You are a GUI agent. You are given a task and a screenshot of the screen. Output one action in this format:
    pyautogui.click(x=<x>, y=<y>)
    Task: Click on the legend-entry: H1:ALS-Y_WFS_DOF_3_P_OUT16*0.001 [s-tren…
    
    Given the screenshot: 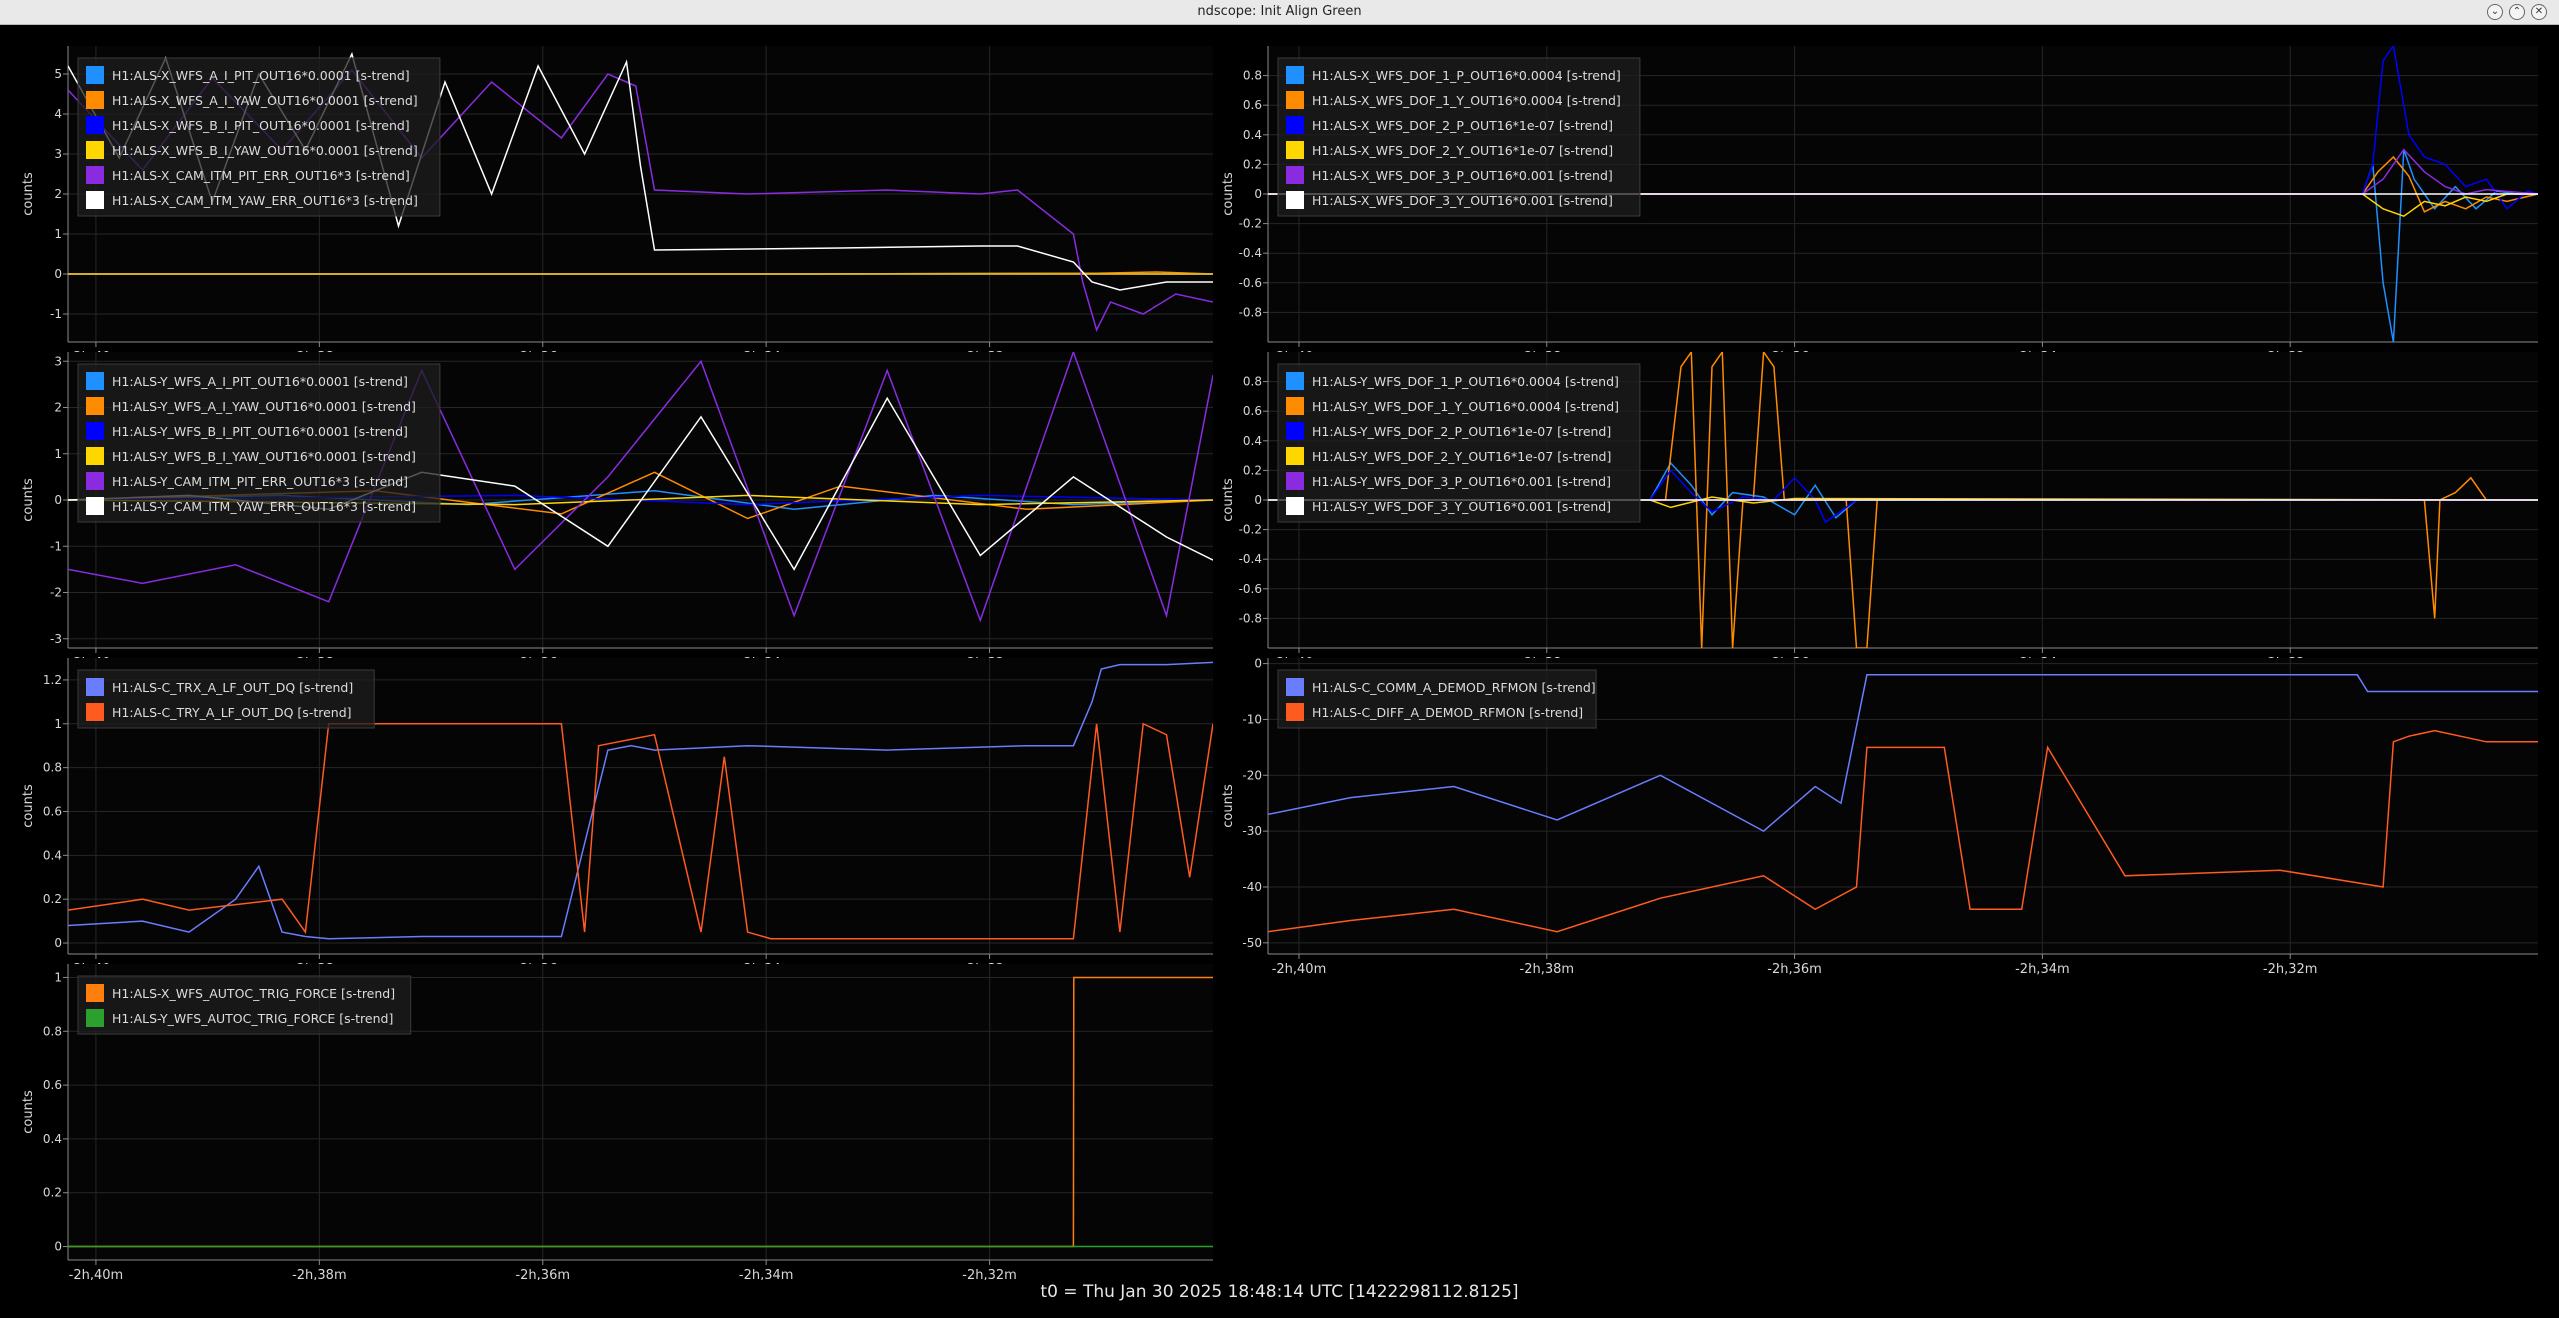 What is the action you would take?
    pyautogui.click(x=1461, y=481)
    